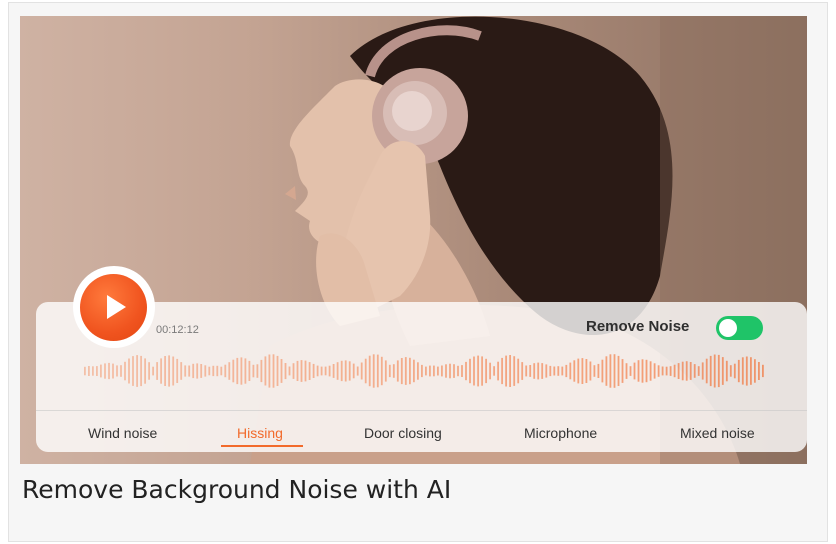  I want to click on toggle-knob, so click(728, 328).